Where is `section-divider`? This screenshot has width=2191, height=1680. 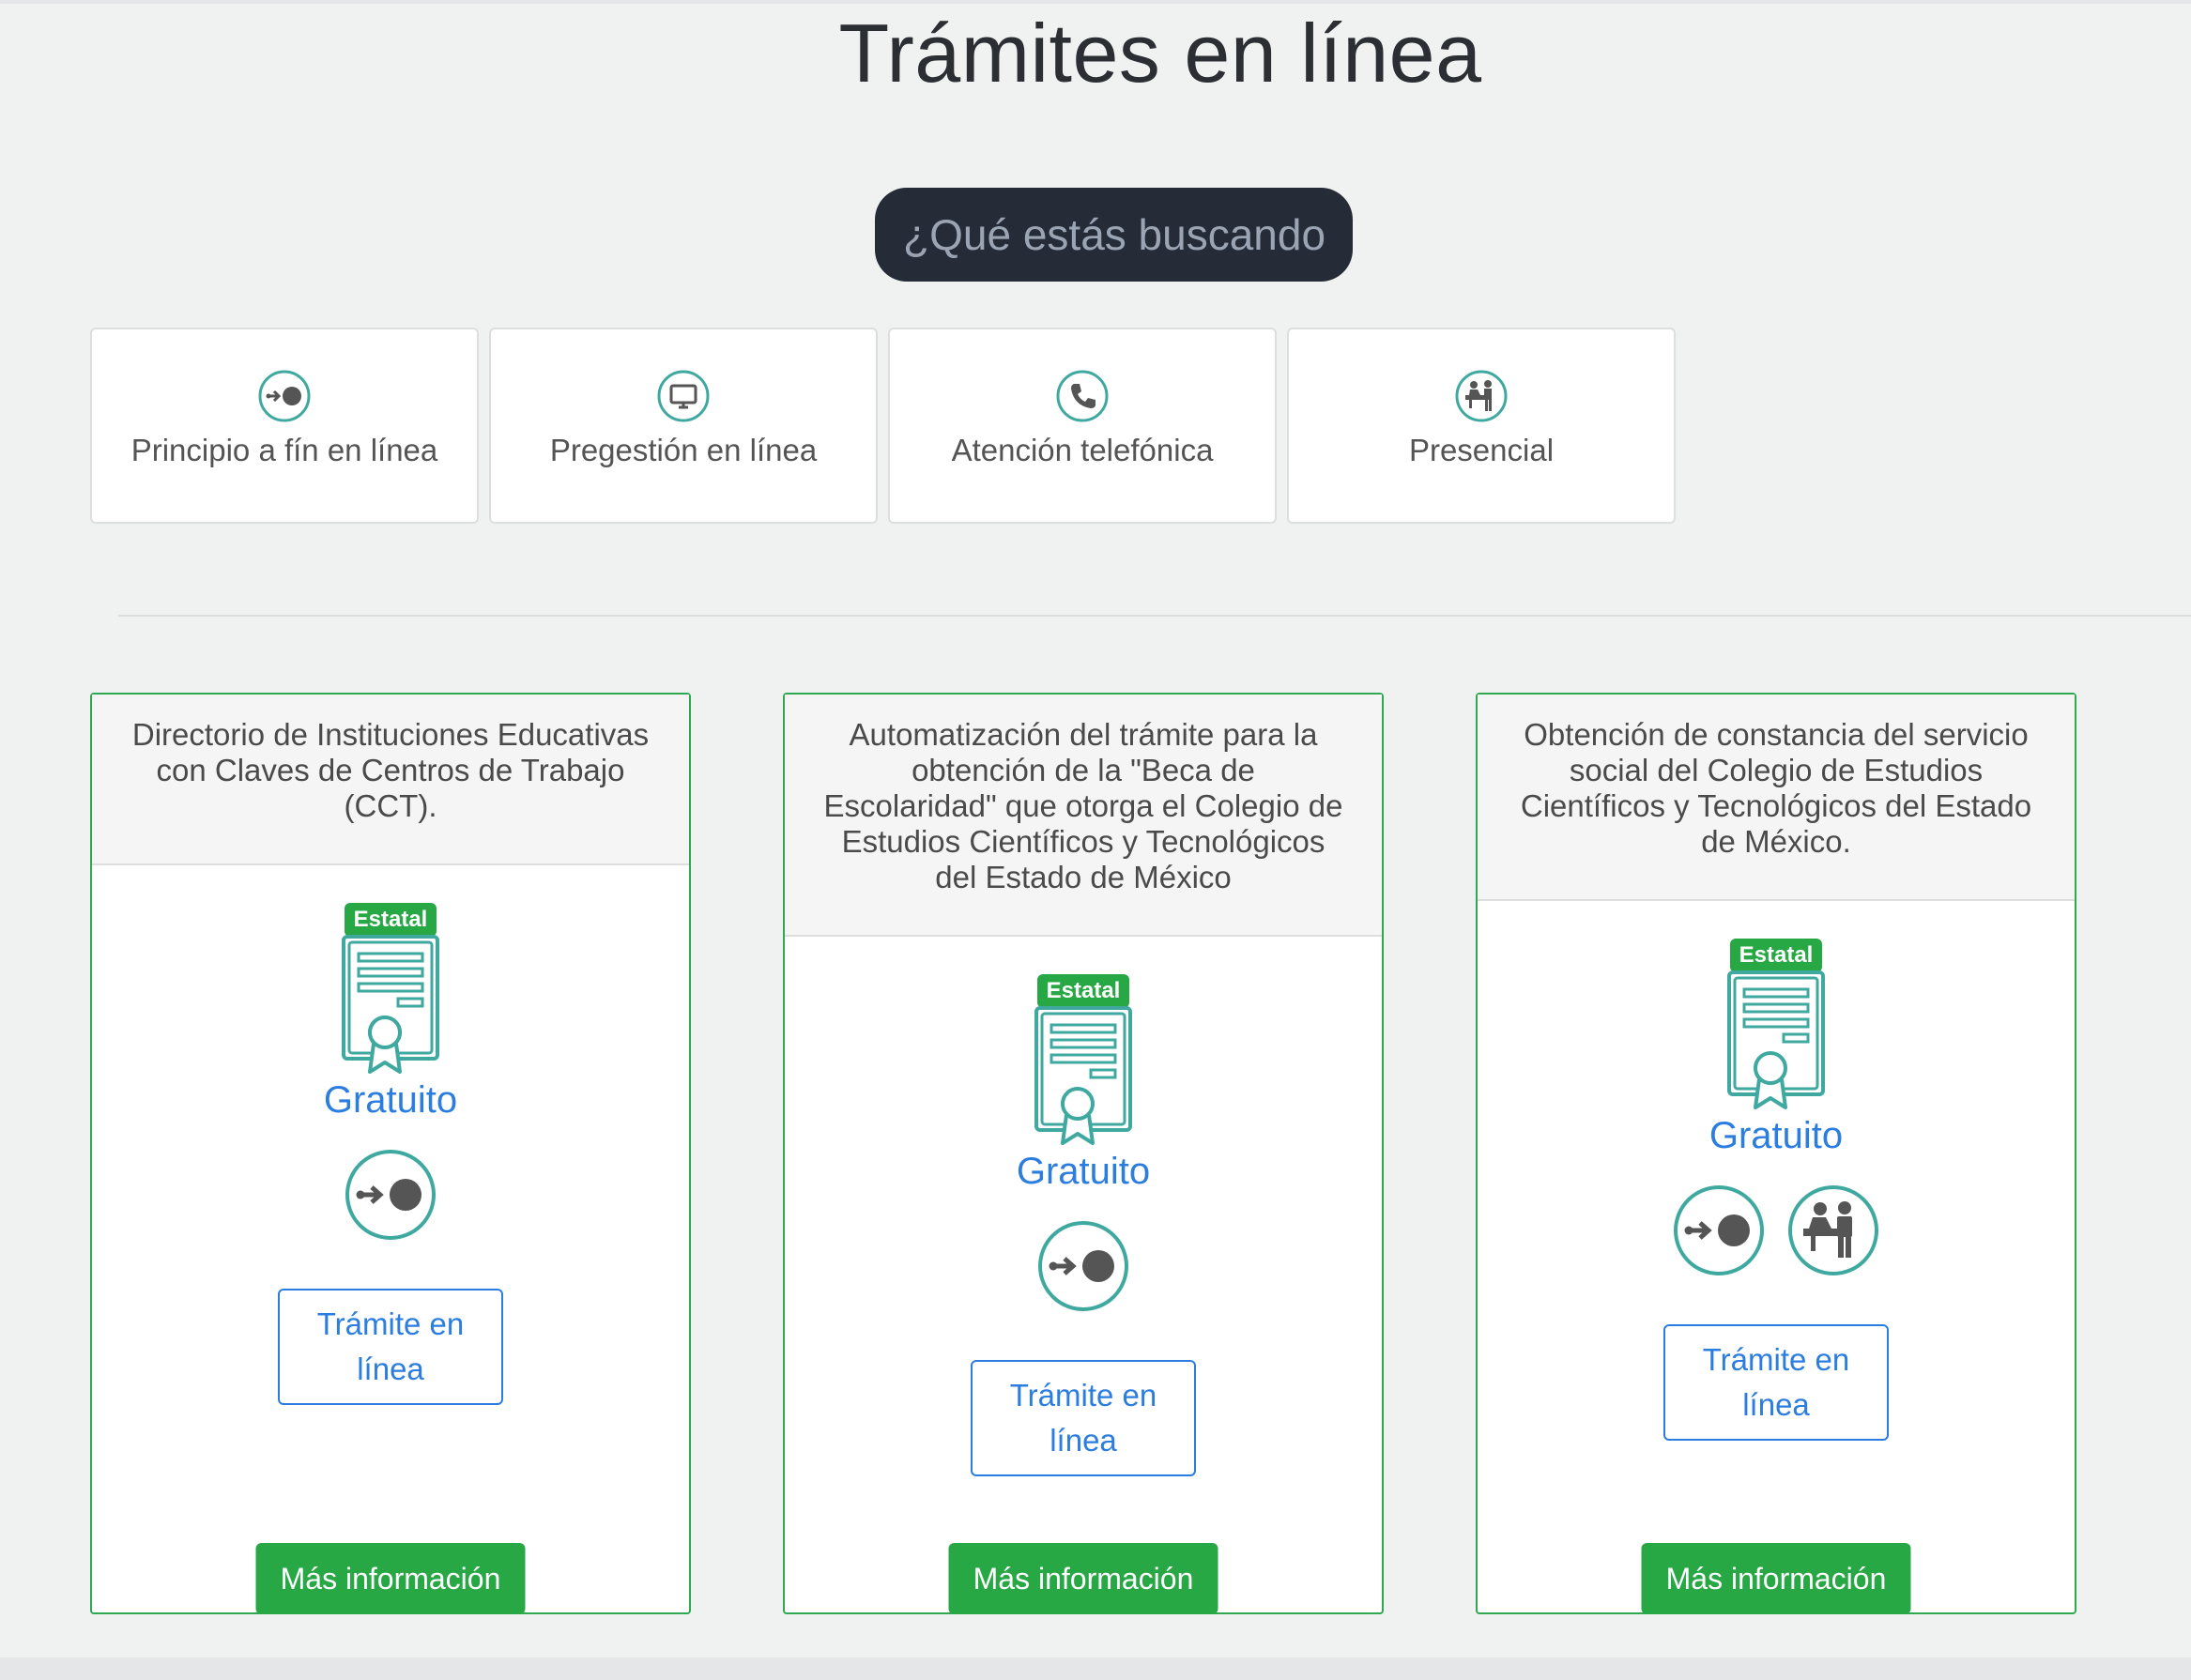 section-divider is located at coordinates (1154, 616).